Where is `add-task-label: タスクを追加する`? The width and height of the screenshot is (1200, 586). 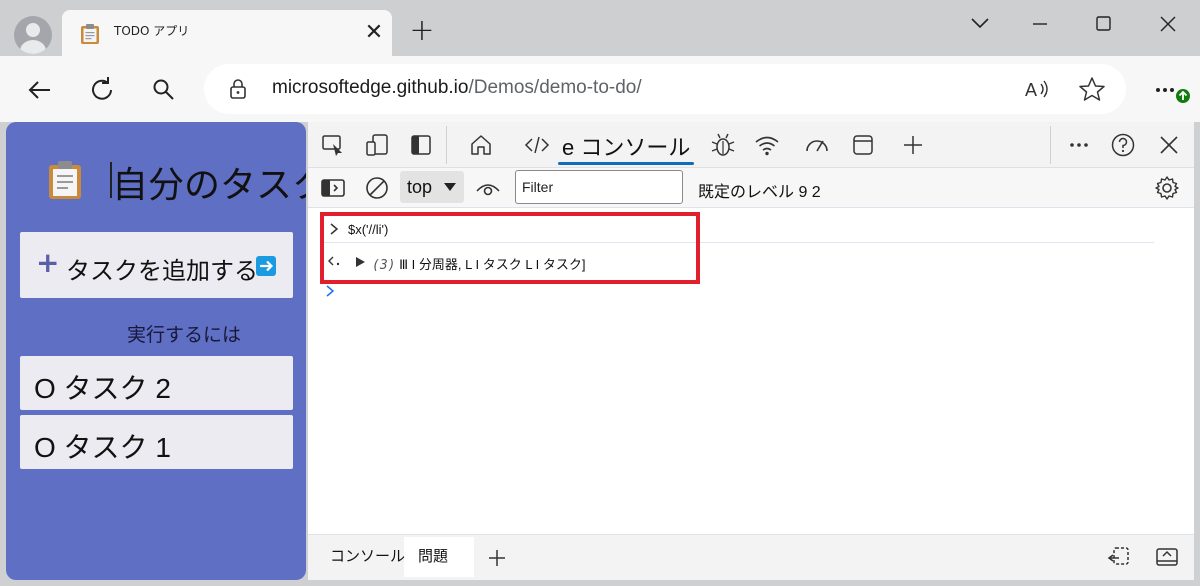 add-task-label: タスクを追加する is located at coordinates (162, 271).